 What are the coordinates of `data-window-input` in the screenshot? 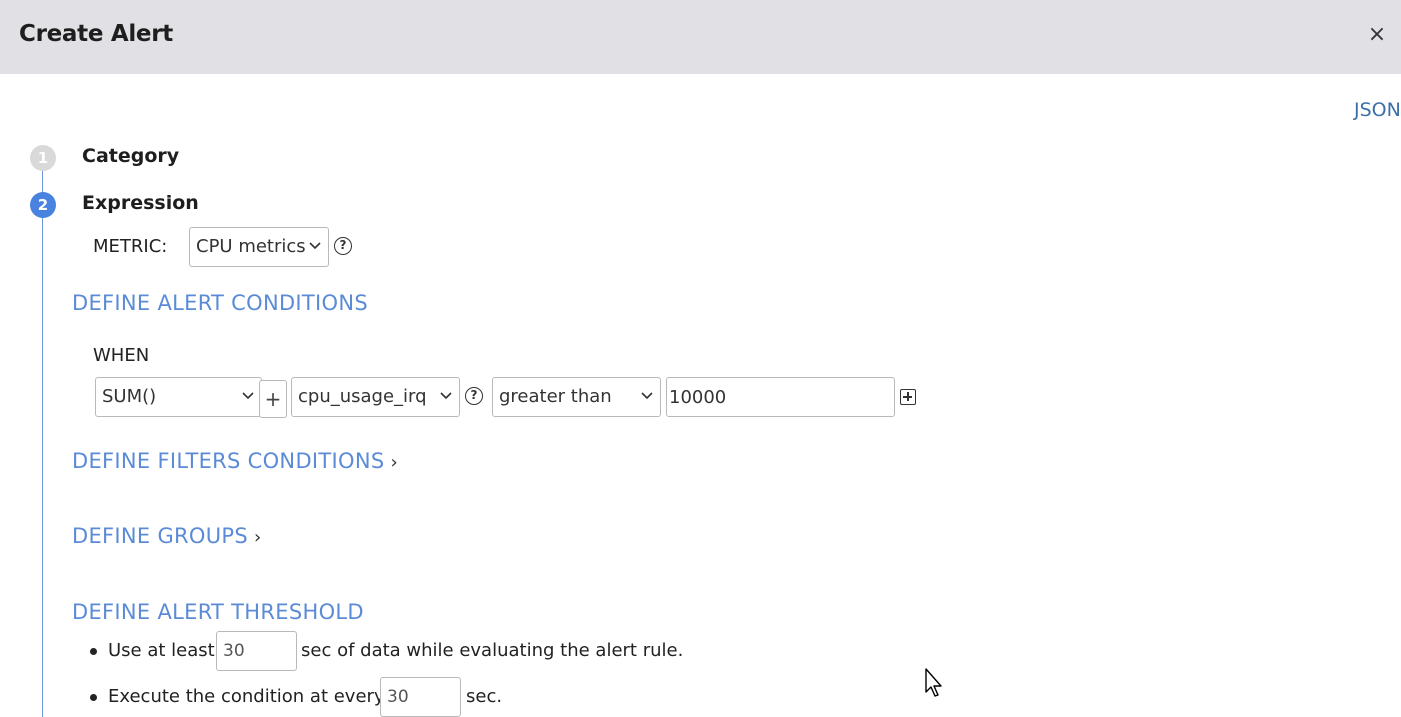 It's located at (256, 651).